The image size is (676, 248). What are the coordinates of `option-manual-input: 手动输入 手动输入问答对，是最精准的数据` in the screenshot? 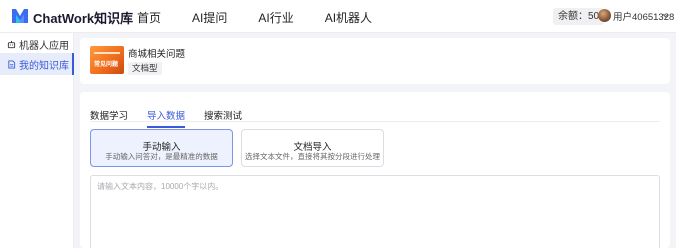 It's located at (161, 148).